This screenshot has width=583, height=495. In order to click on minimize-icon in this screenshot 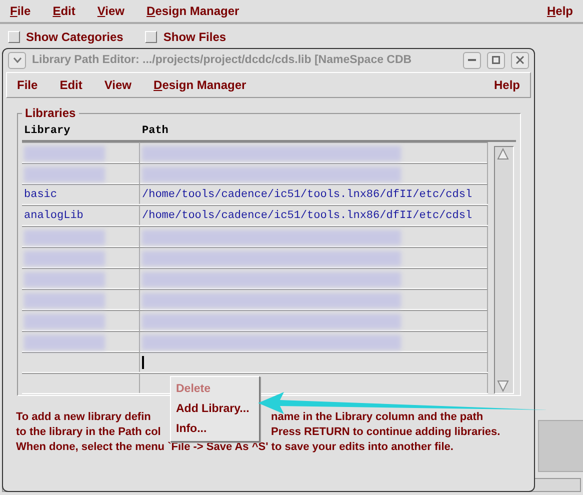, I will do `click(472, 60)`.